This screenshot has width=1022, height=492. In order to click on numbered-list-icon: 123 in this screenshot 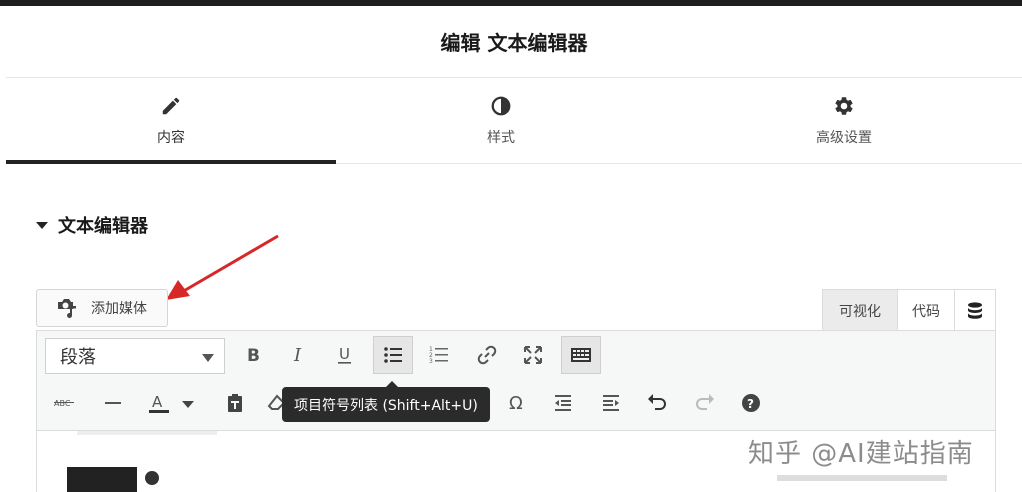, I will do `click(438, 355)`.